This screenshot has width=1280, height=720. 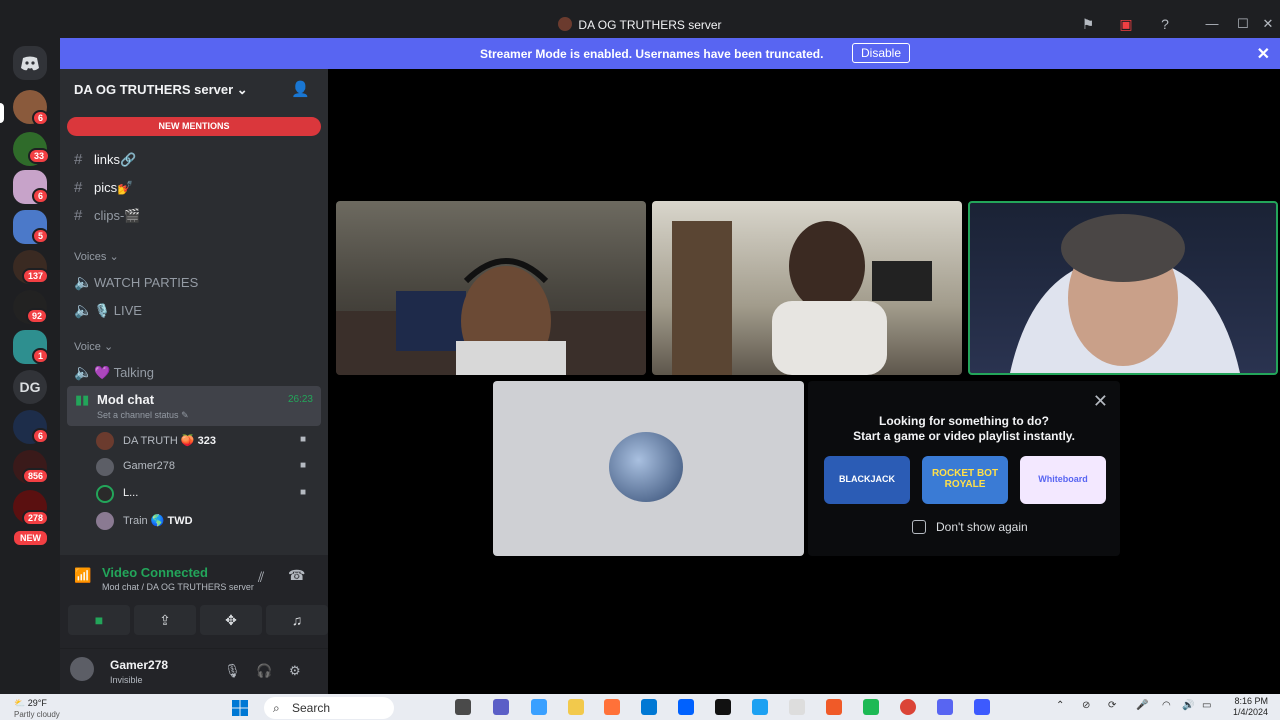 I want to click on help-icon: ?, so click(x=1165, y=24).